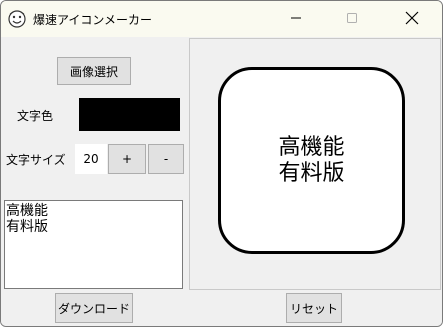 This screenshot has width=443, height=327. I want to click on close-button, so click(412, 19).